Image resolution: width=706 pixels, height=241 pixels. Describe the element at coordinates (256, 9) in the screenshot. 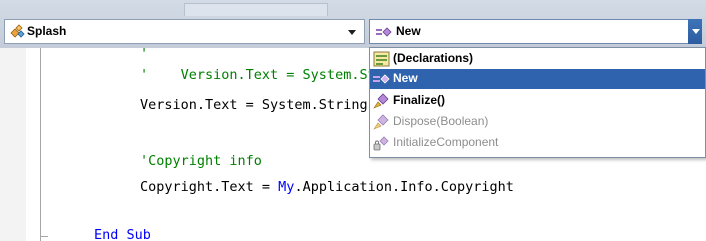

I see `document-tab-edge` at that location.